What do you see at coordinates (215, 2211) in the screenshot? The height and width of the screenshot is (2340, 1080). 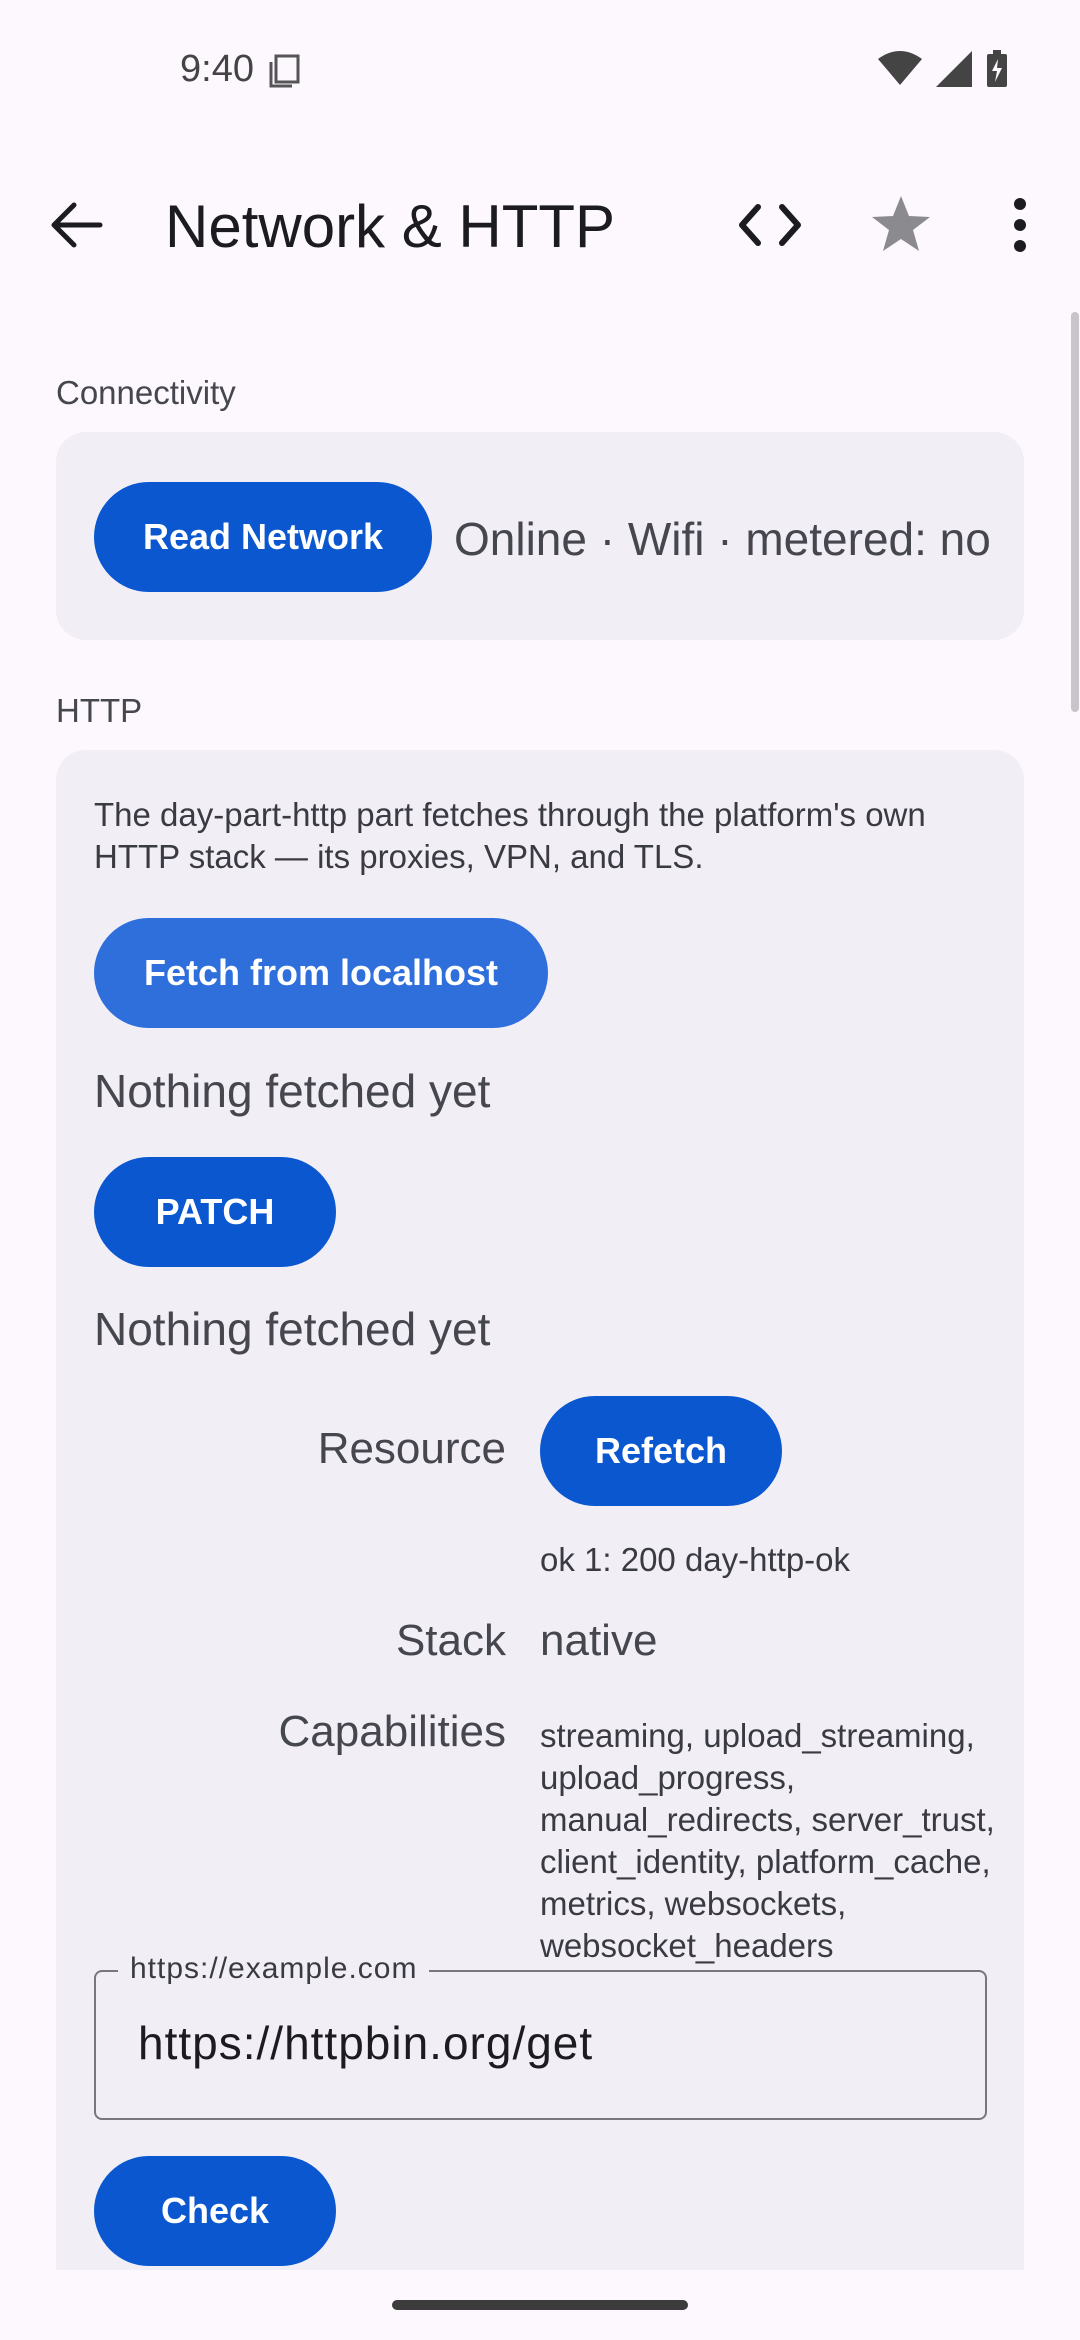 I see `check-button: Check` at bounding box center [215, 2211].